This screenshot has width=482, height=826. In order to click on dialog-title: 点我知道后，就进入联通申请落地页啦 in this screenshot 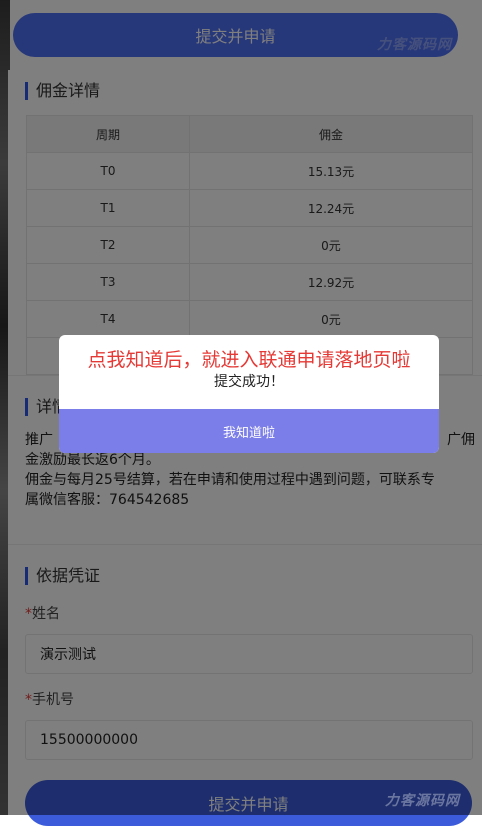, I will do `click(249, 360)`.